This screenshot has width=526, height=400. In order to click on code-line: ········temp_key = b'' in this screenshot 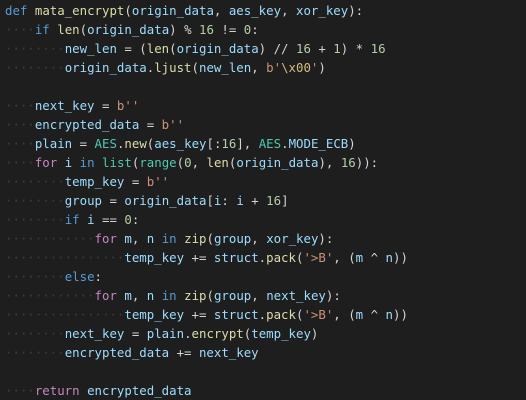, I will do `click(87, 181)`.